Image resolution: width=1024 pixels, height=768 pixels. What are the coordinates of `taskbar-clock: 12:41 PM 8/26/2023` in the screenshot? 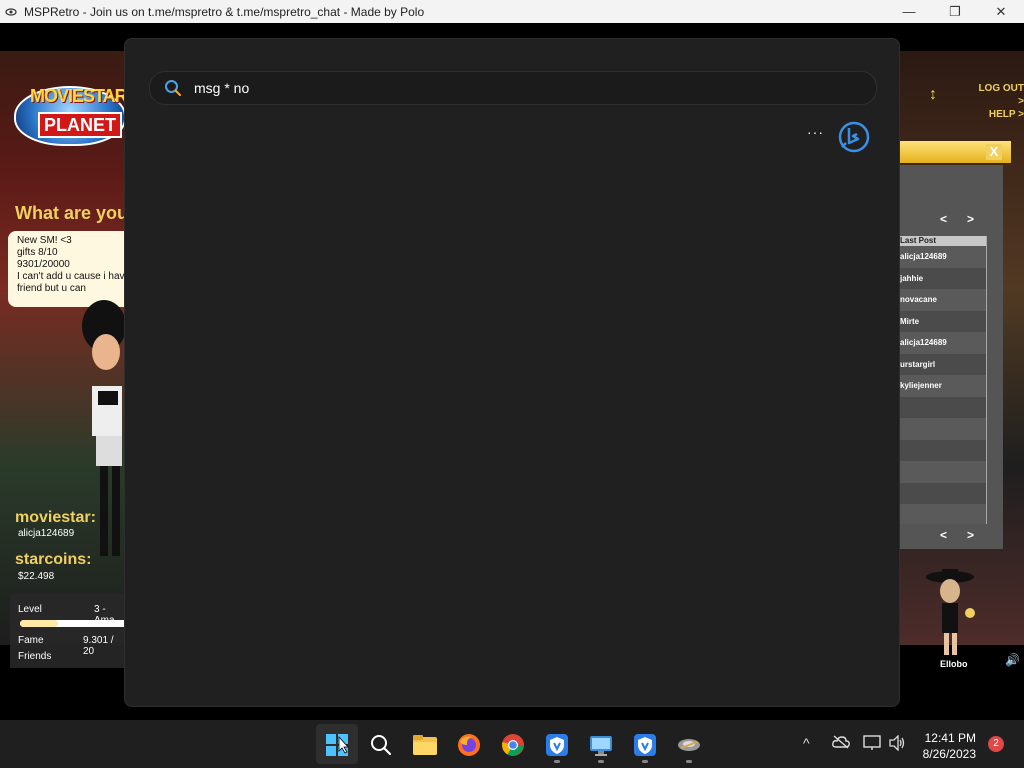 It's located at (947, 746).